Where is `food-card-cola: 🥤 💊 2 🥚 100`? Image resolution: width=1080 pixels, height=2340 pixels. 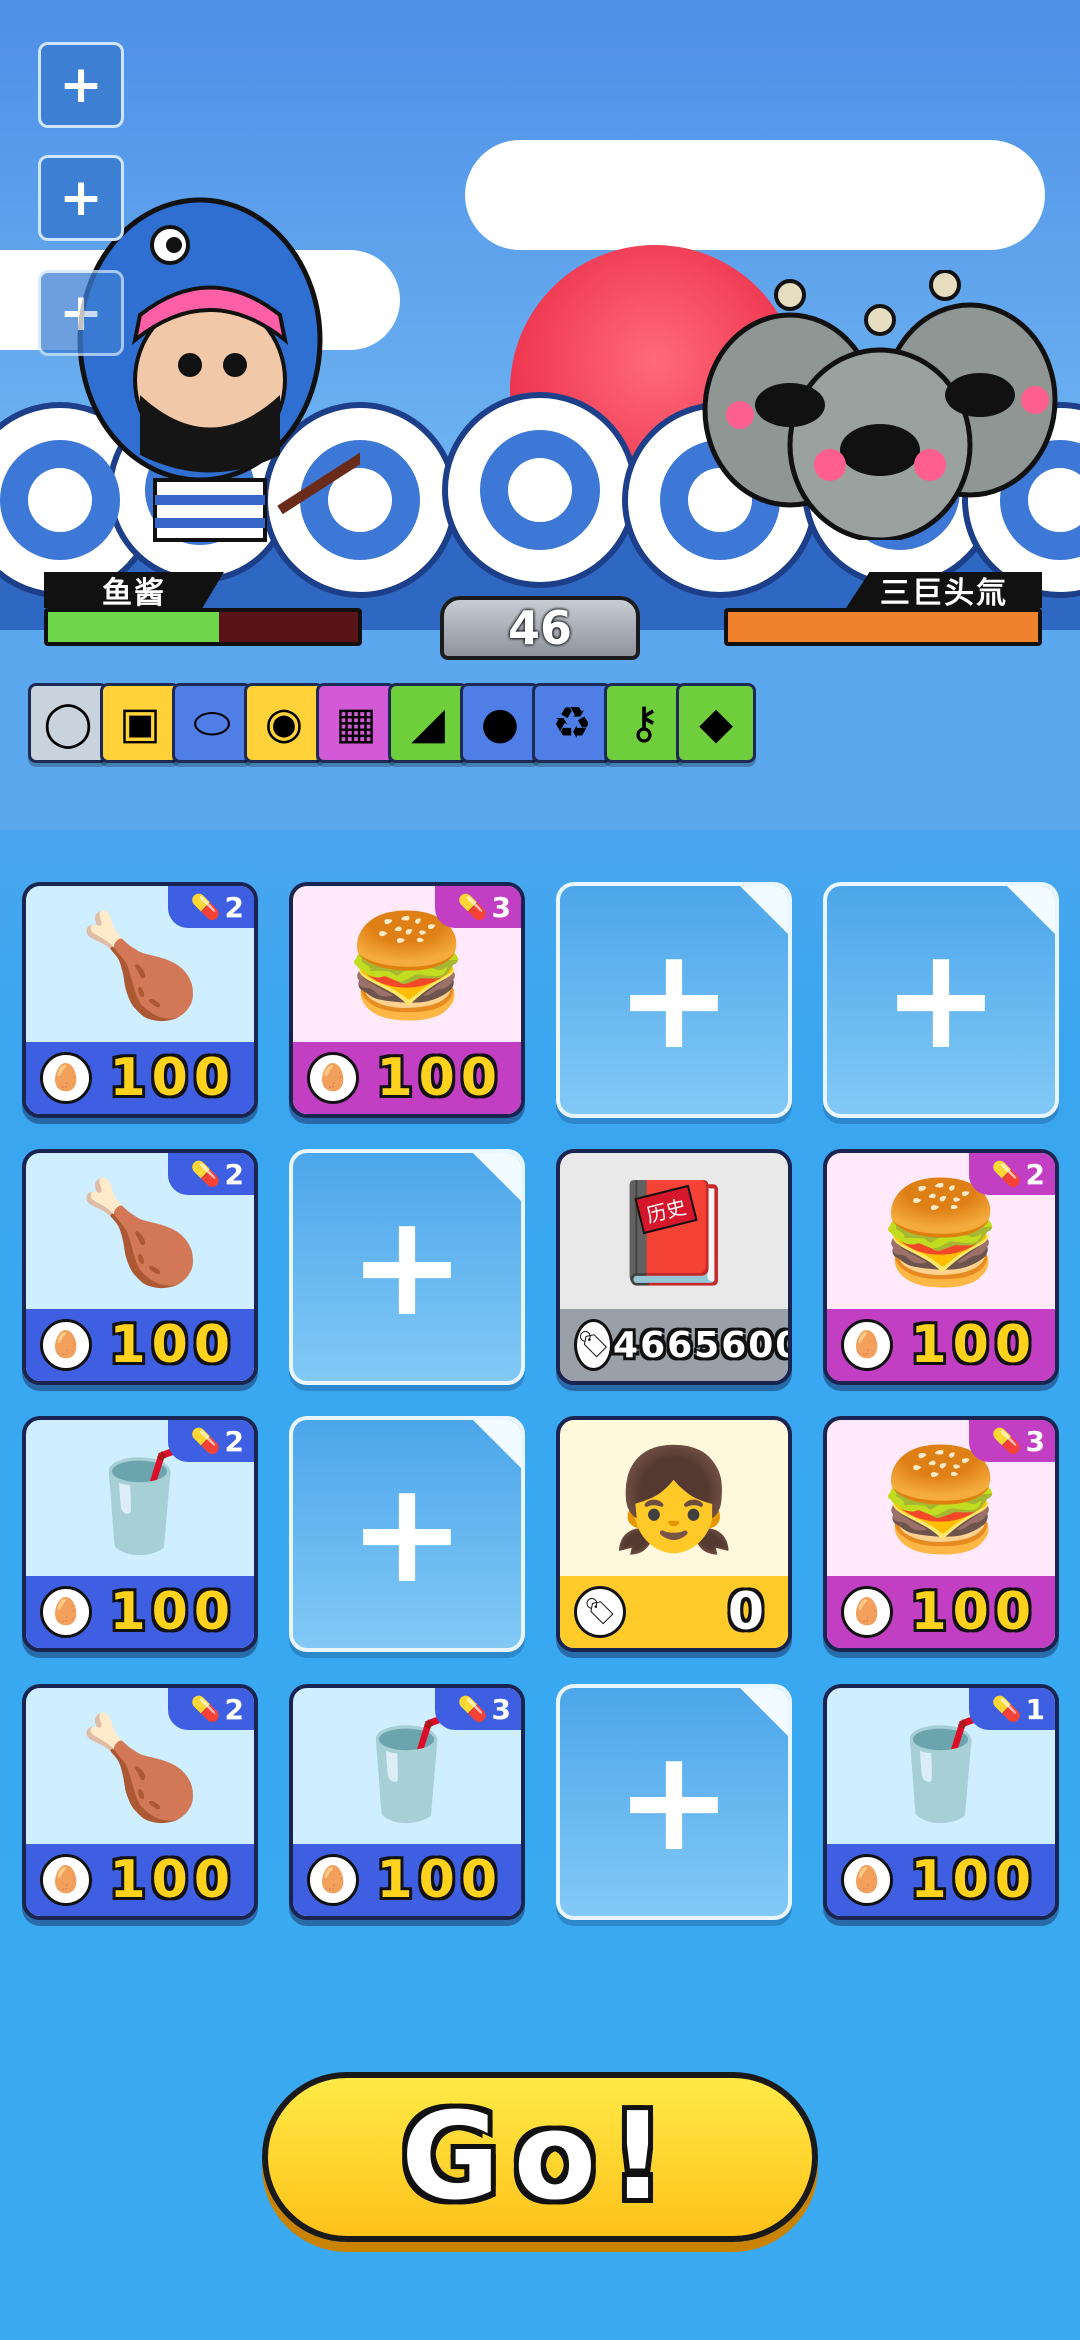
food-card-cola: 🥤 💊 2 🥚 100 is located at coordinates (140, 1534).